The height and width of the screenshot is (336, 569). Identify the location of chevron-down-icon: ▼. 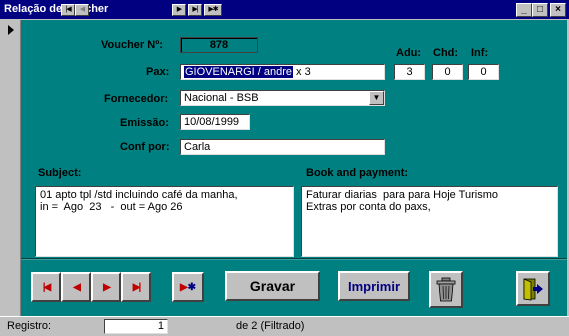
(376, 97).